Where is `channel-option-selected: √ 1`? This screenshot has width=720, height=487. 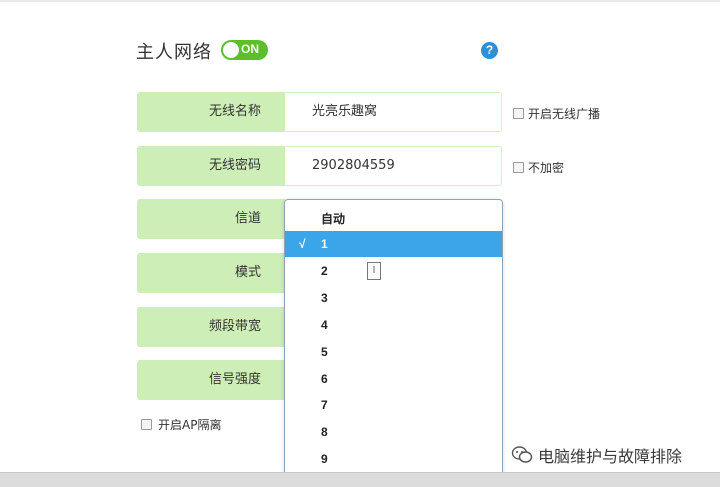 channel-option-selected: √ 1 is located at coordinates (393, 244).